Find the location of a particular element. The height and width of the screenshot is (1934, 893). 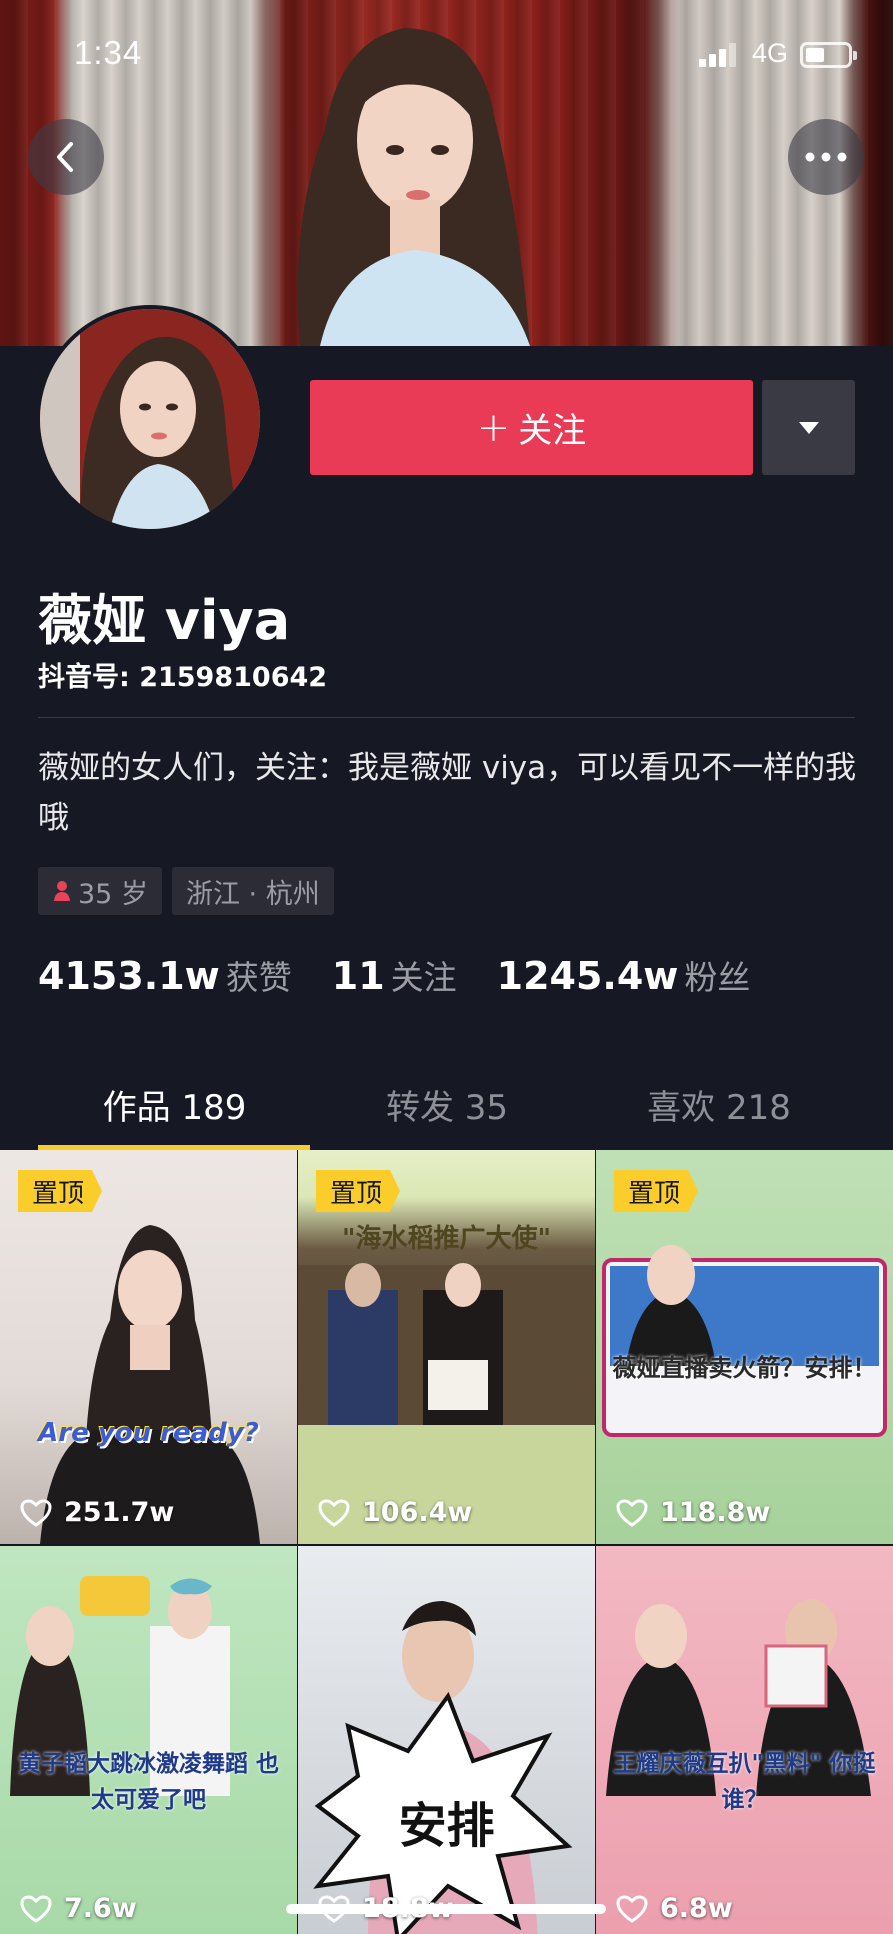

back-button is located at coordinates (66, 157).